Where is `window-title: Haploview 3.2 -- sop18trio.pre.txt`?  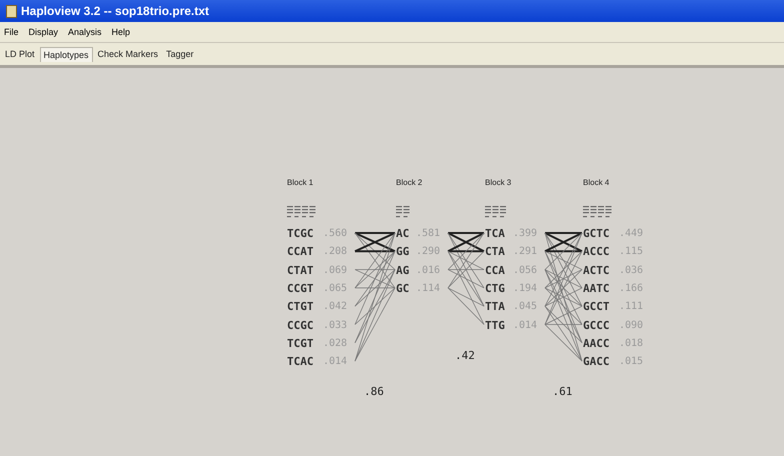 window-title: Haploview 3.2 -- sop18trio.pre.txt is located at coordinates (115, 11).